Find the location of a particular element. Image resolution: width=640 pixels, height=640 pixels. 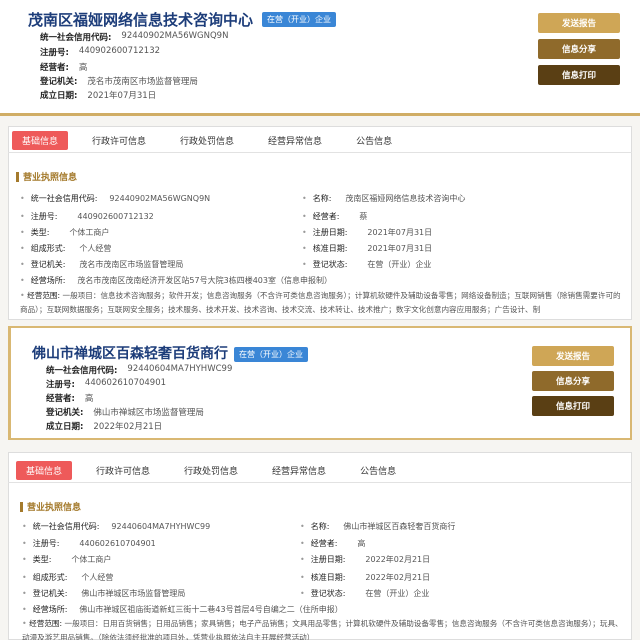

place-value: 佛山市禅城区祖庙街道新虹三街十二巷43号首层4号自编之二（住所申报） is located at coordinates (211, 609).